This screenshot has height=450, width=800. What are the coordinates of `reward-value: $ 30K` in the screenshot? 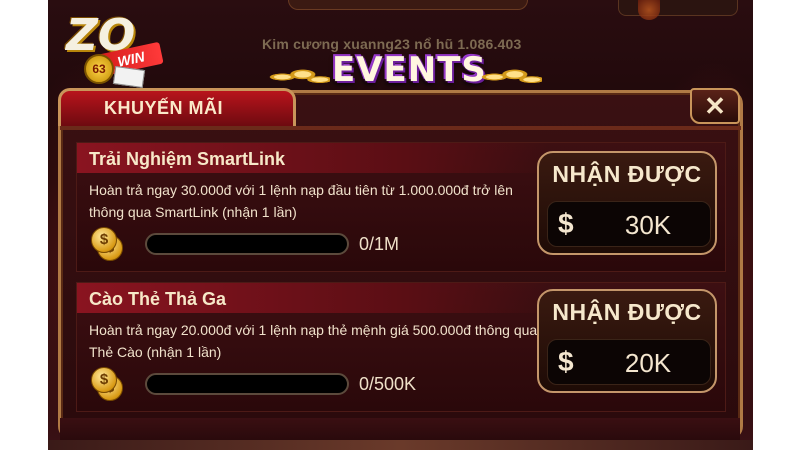 It's located at (629, 224).